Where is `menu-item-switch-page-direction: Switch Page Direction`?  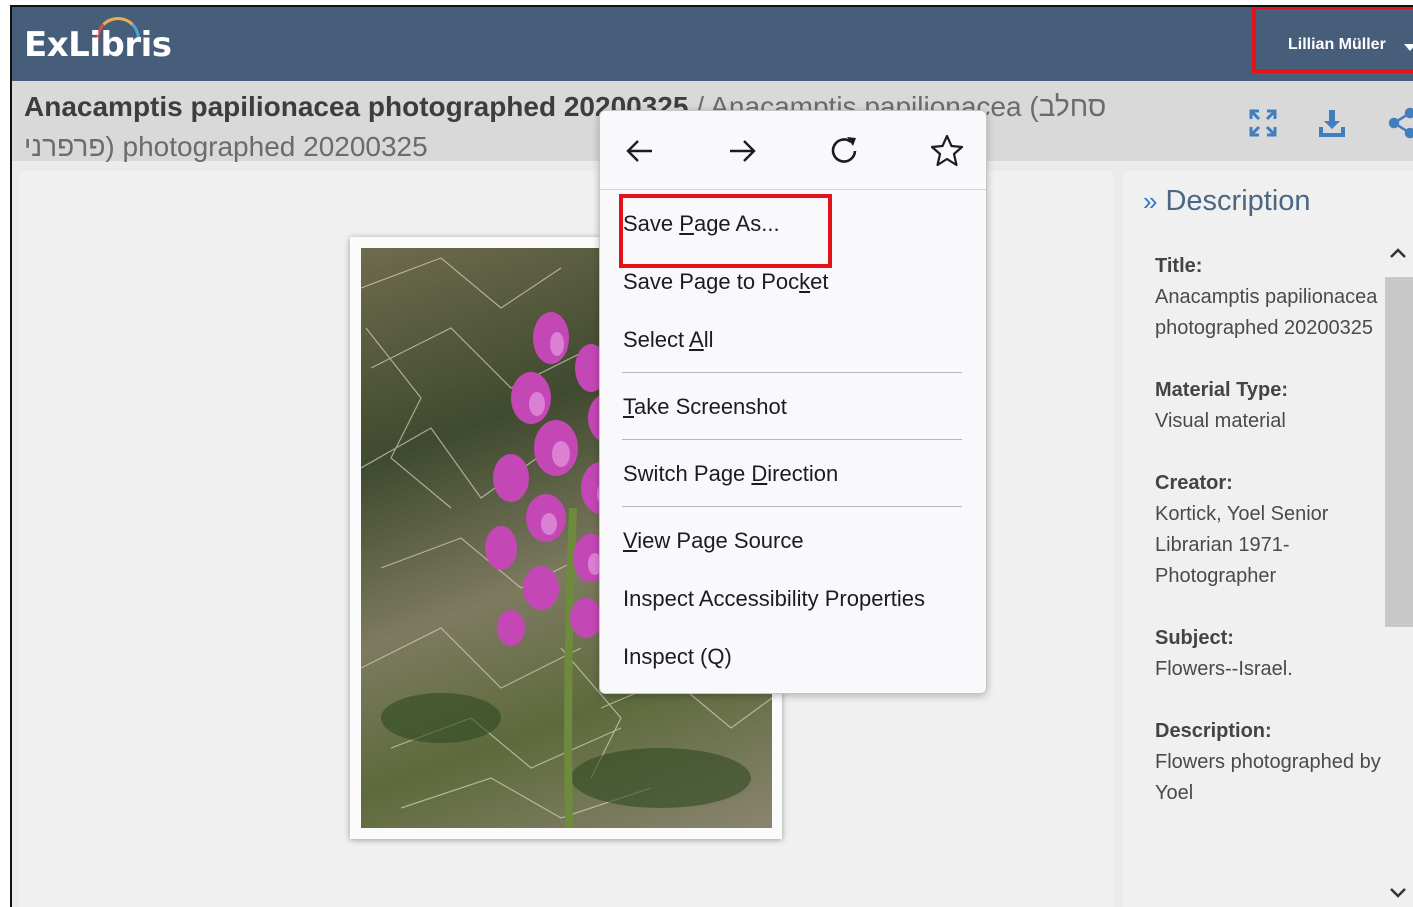 menu-item-switch-page-direction: Switch Page Direction is located at coordinates (730, 474).